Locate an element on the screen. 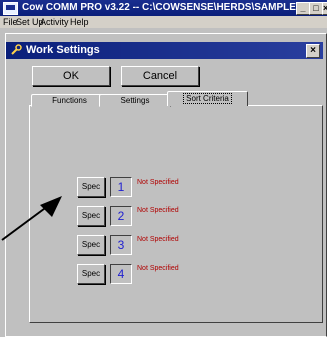 The width and height of the screenshot is (327, 337). cancel-button: Cancel is located at coordinates (160, 76).